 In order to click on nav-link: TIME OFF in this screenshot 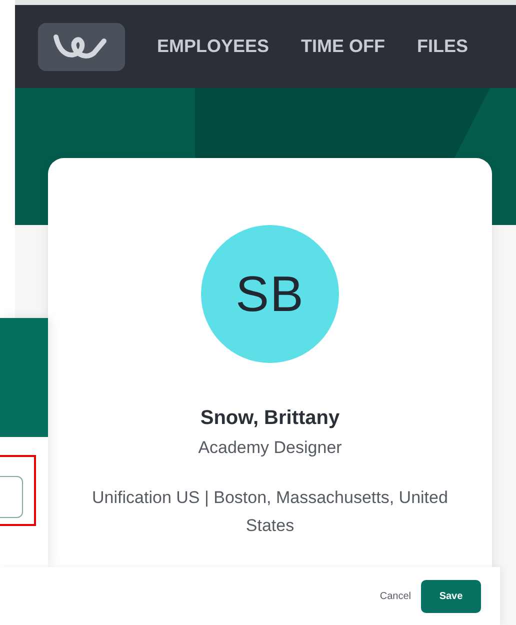, I will do `click(343, 46)`.